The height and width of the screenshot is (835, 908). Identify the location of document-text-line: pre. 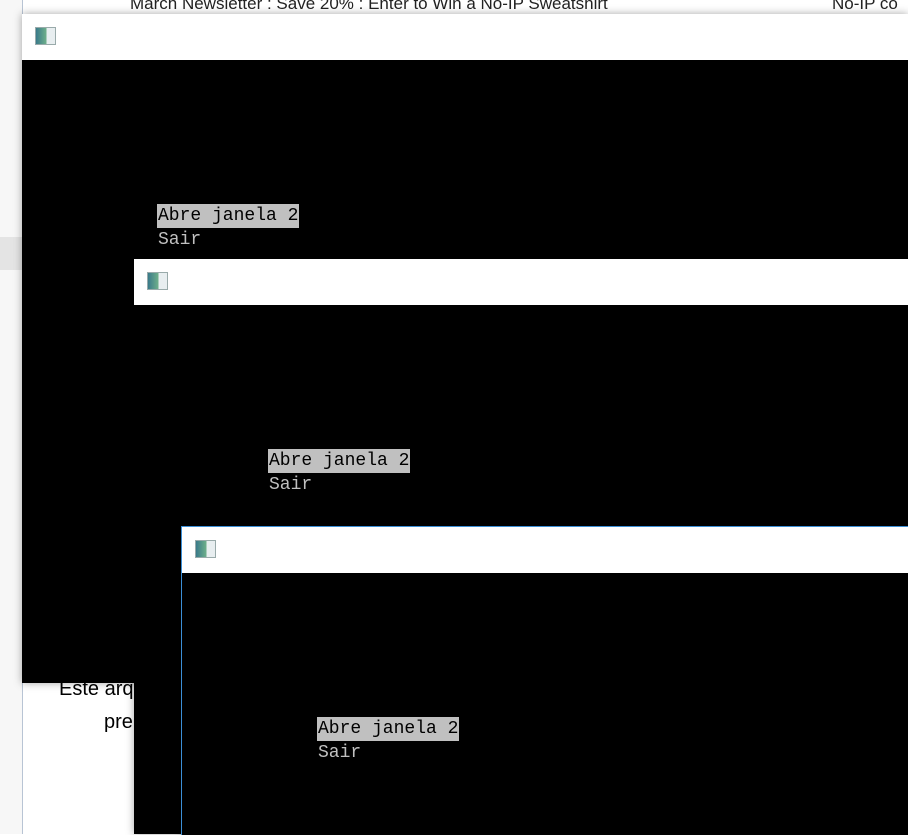
(118, 722).